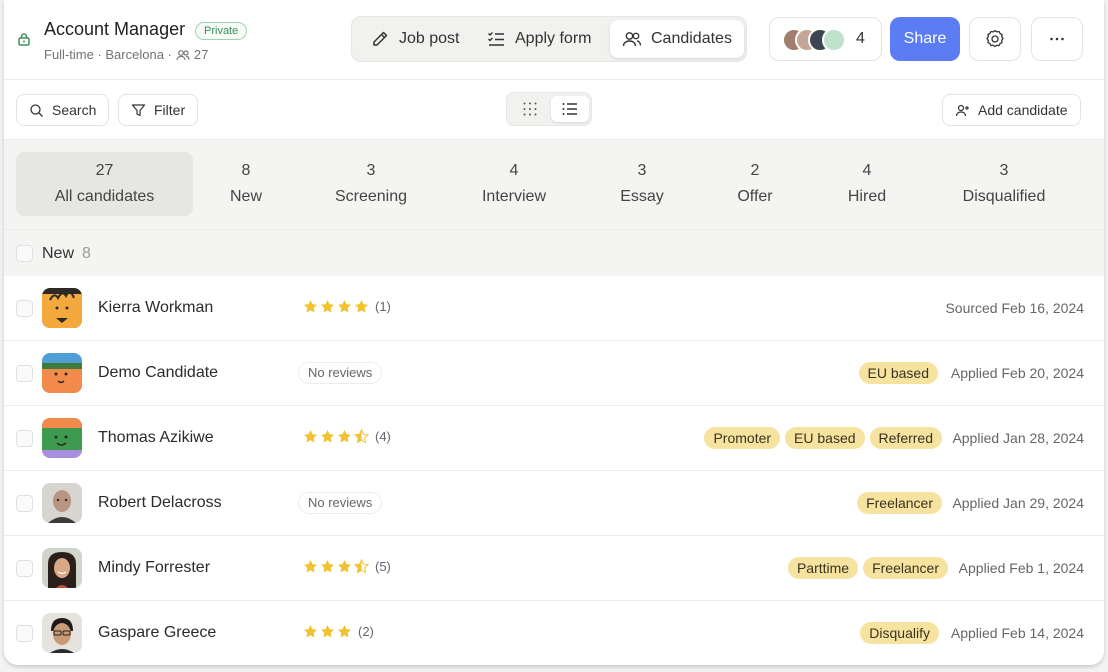 The width and height of the screenshot is (1108, 672). What do you see at coordinates (867, 184) in the screenshot?
I see `stage-hired: 4 Hired` at bounding box center [867, 184].